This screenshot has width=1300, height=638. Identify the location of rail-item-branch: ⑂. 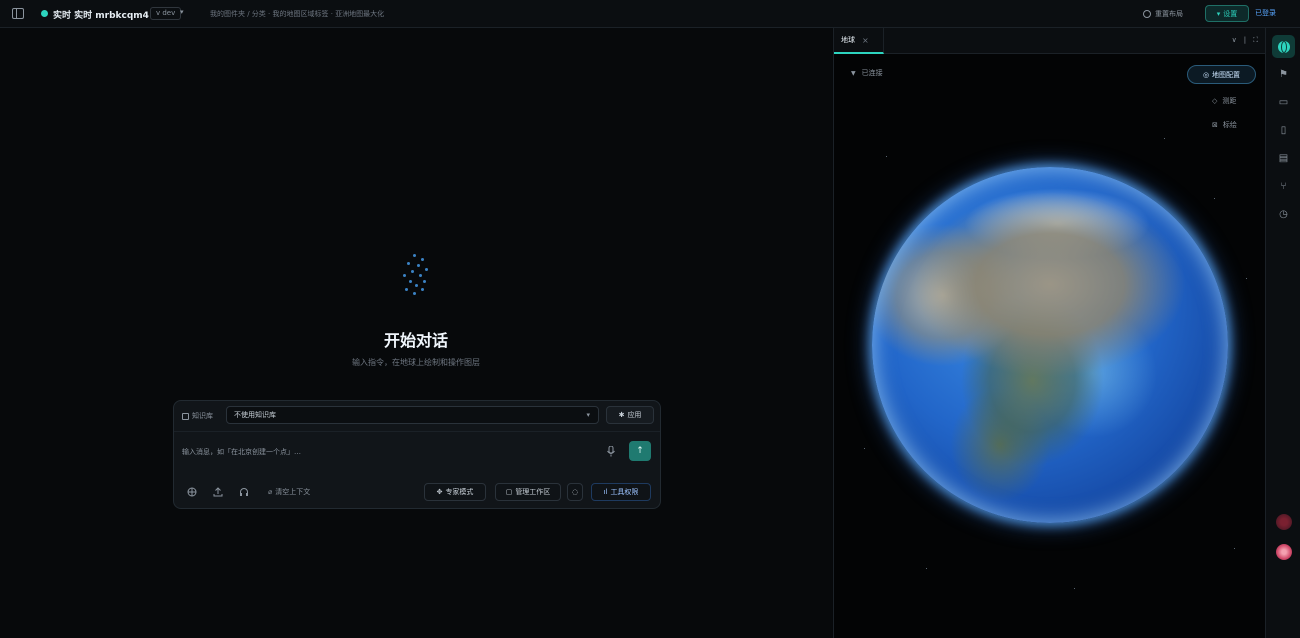
(1283, 186).